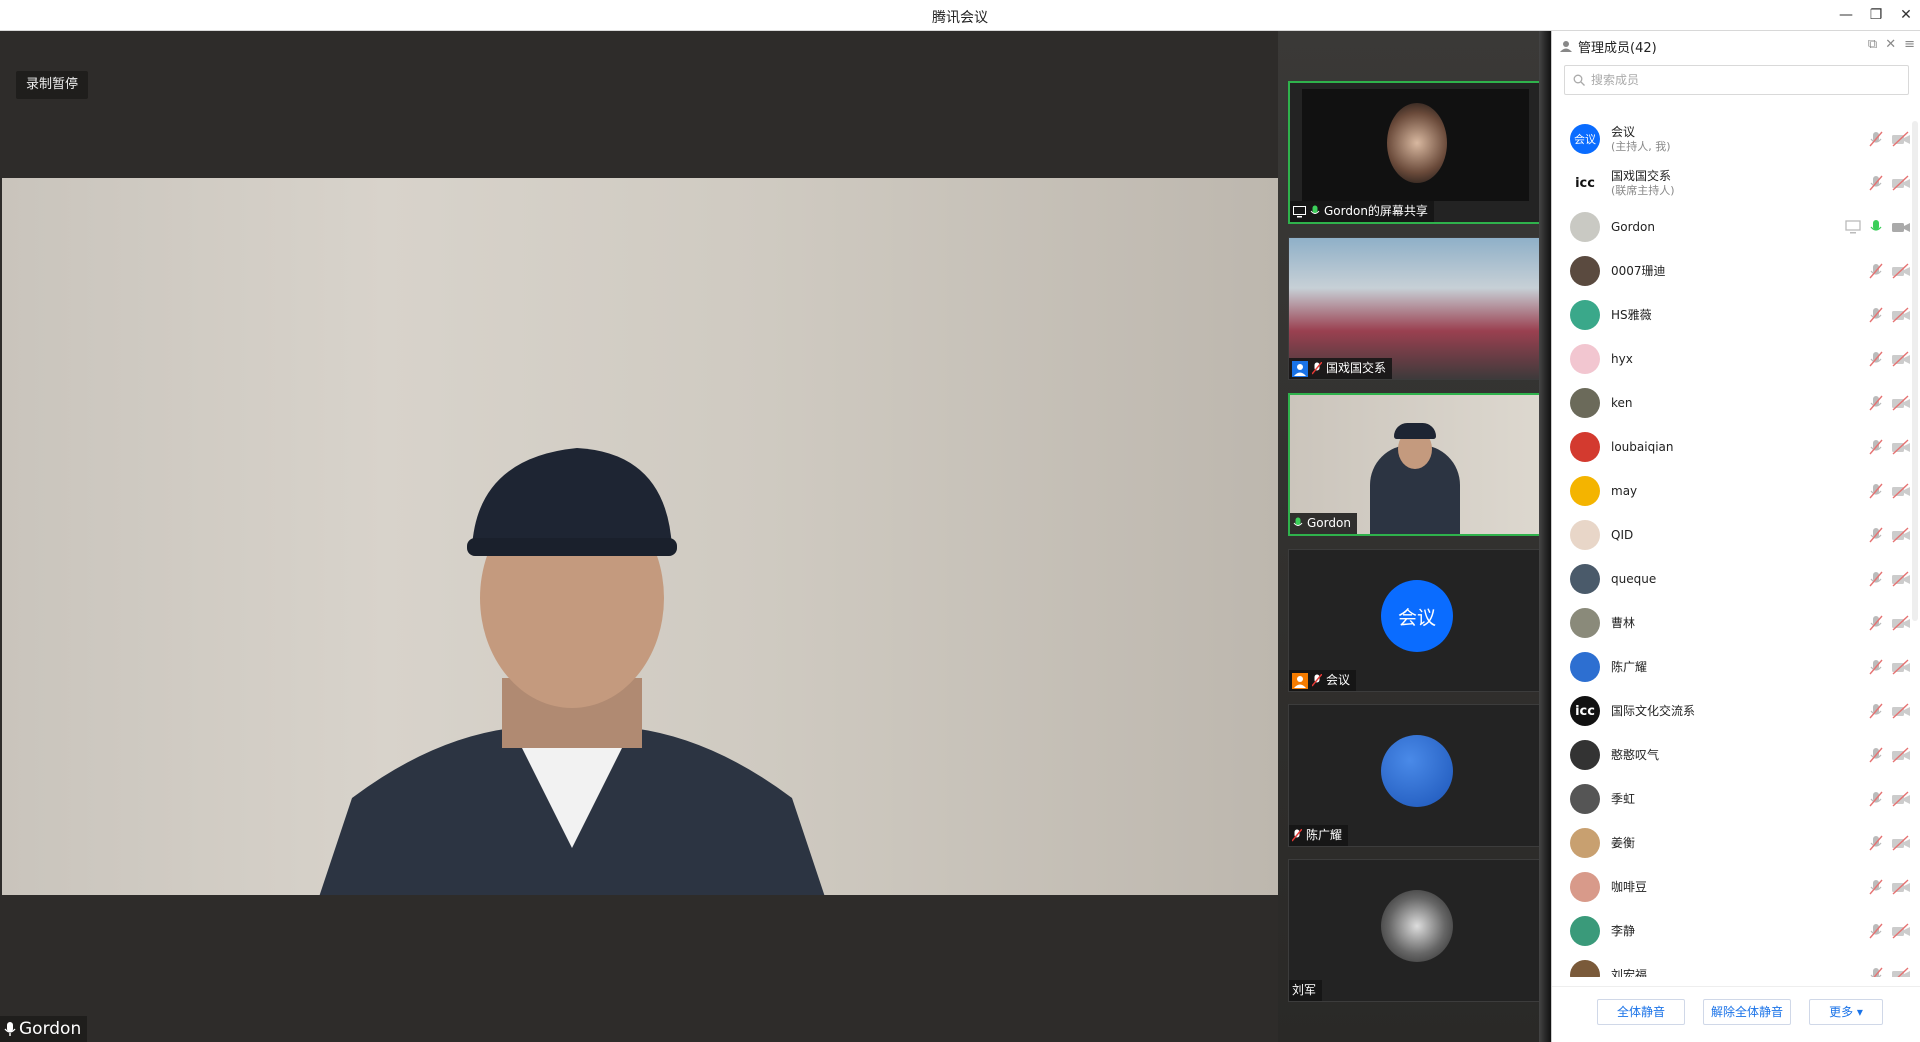 The width and height of the screenshot is (1920, 1042). Describe the element at coordinates (1416, 464) in the screenshot. I see `tile-gordon: Gordon` at that location.